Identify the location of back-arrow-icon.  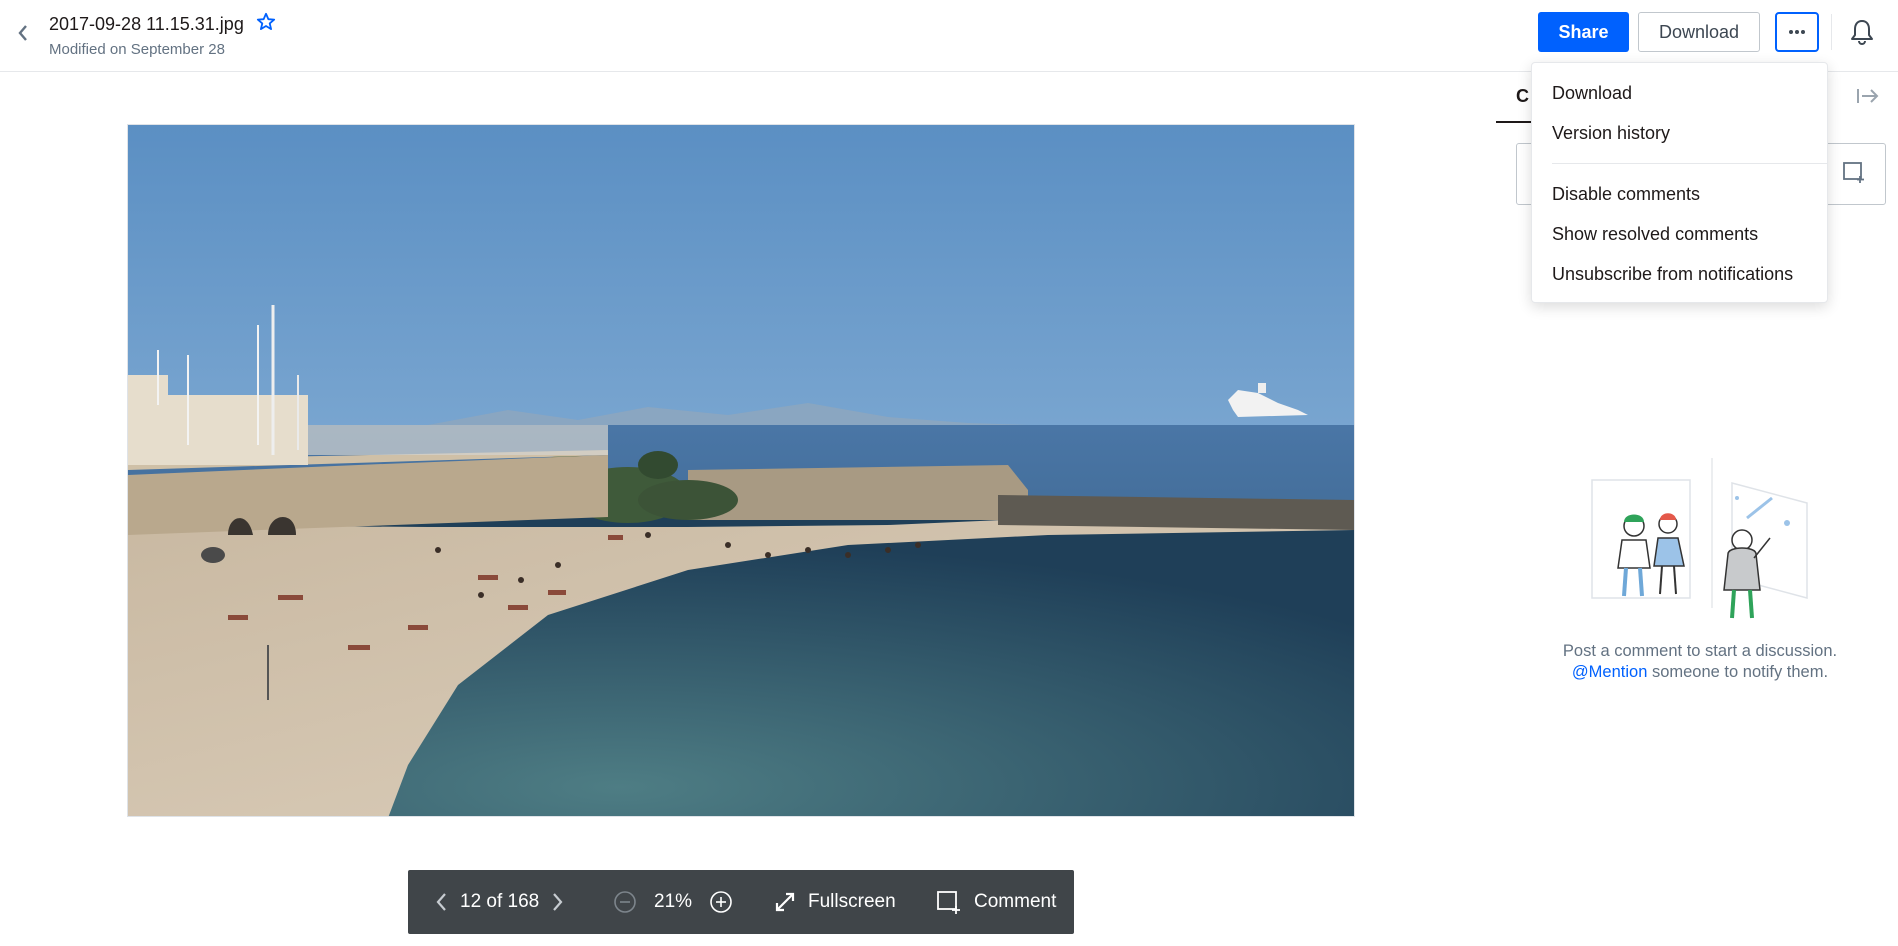
(23, 33).